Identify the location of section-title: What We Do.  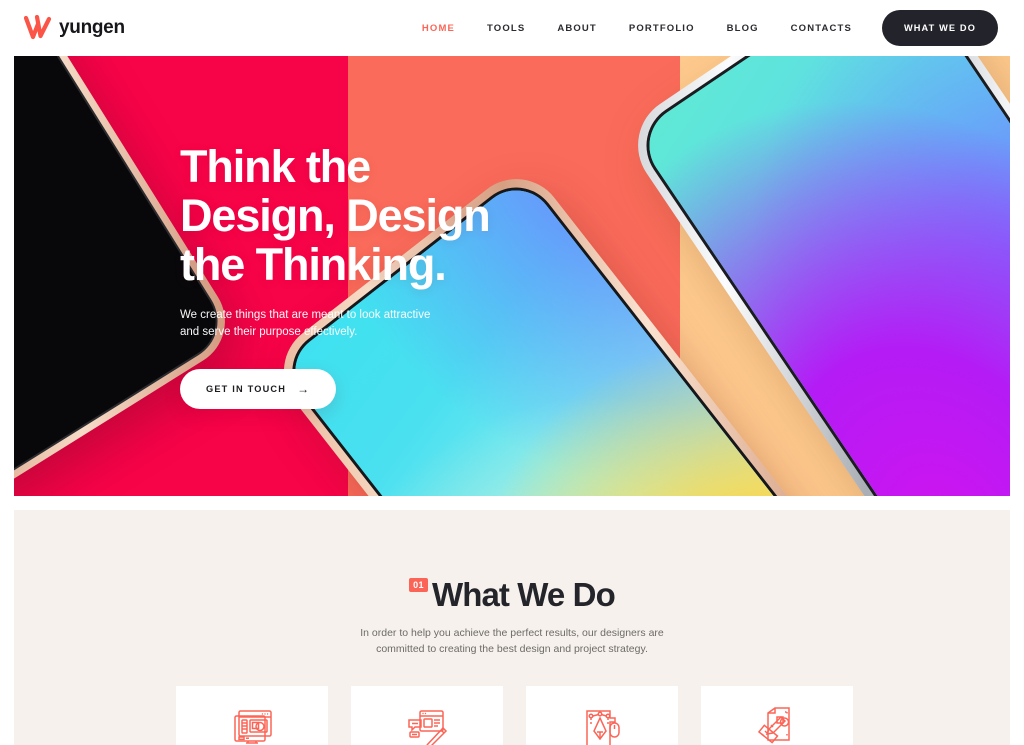
(523, 594).